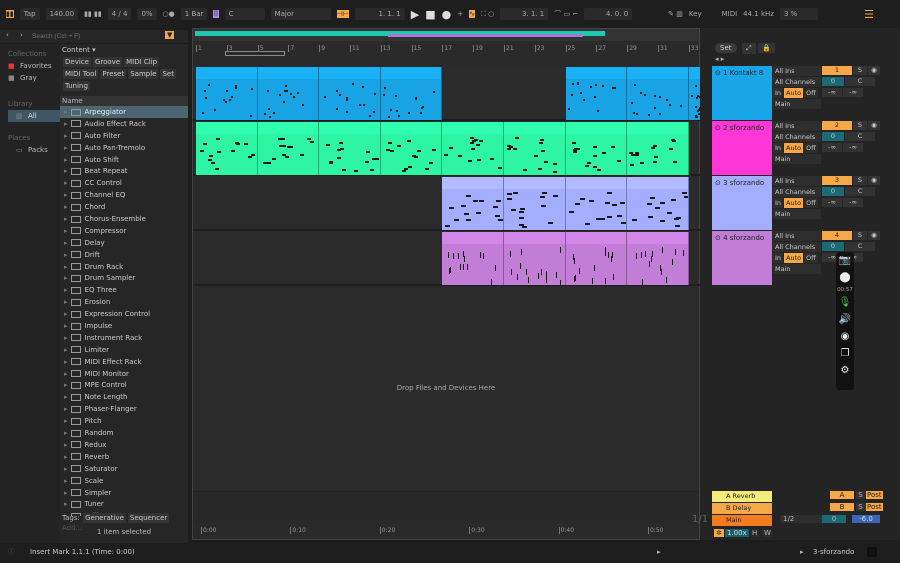 The height and width of the screenshot is (563, 900). What do you see at coordinates (845, 302) in the screenshot?
I see `microphone-icon: 🎙` at bounding box center [845, 302].